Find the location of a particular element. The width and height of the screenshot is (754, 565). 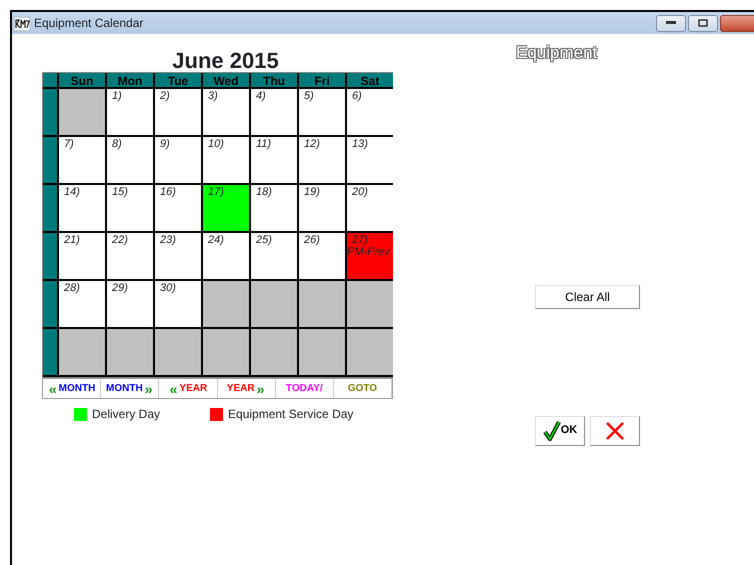

day-number: 10) is located at coordinates (216, 144).